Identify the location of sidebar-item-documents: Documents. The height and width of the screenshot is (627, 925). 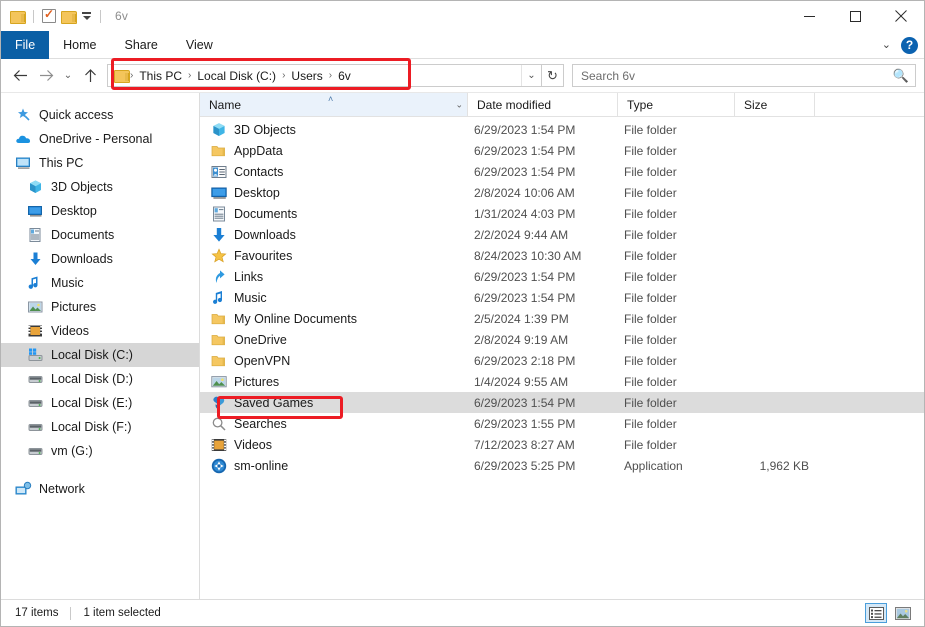
(100, 235).